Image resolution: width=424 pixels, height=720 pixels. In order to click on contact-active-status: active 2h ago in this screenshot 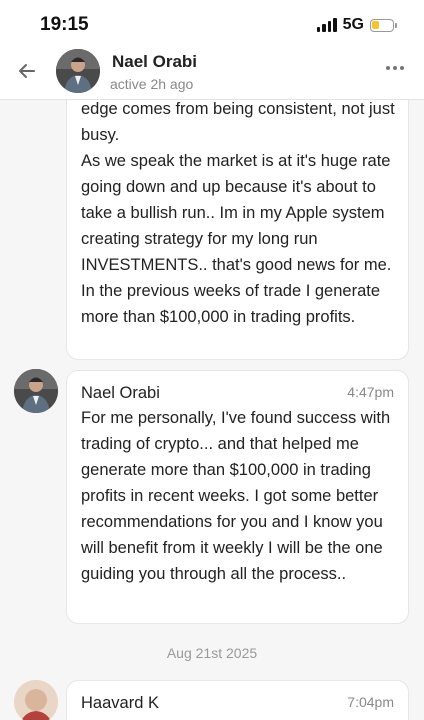, I will do `click(152, 84)`.